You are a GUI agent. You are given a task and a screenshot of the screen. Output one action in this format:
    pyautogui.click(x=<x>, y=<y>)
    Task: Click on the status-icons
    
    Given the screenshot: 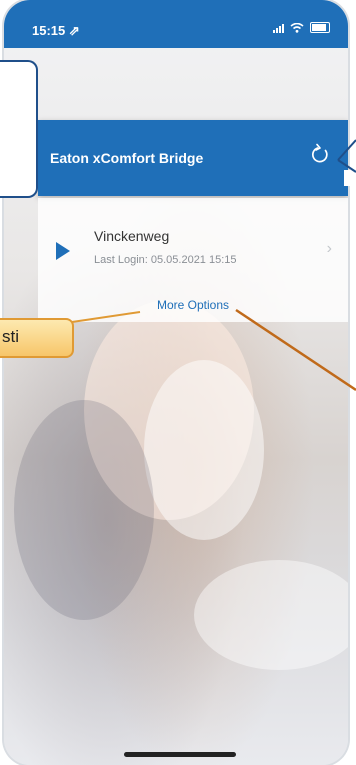 What is the action you would take?
    pyautogui.click(x=301, y=27)
    